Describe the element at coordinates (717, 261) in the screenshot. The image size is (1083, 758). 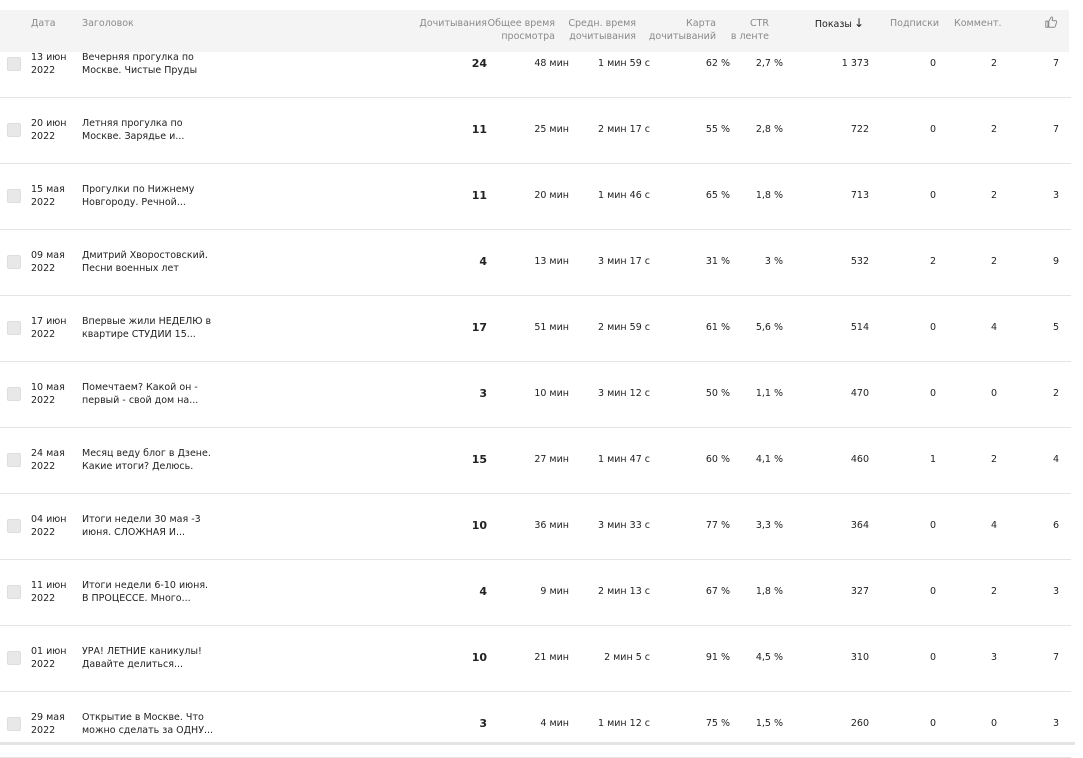
I see `row-card: 31 %` at that location.